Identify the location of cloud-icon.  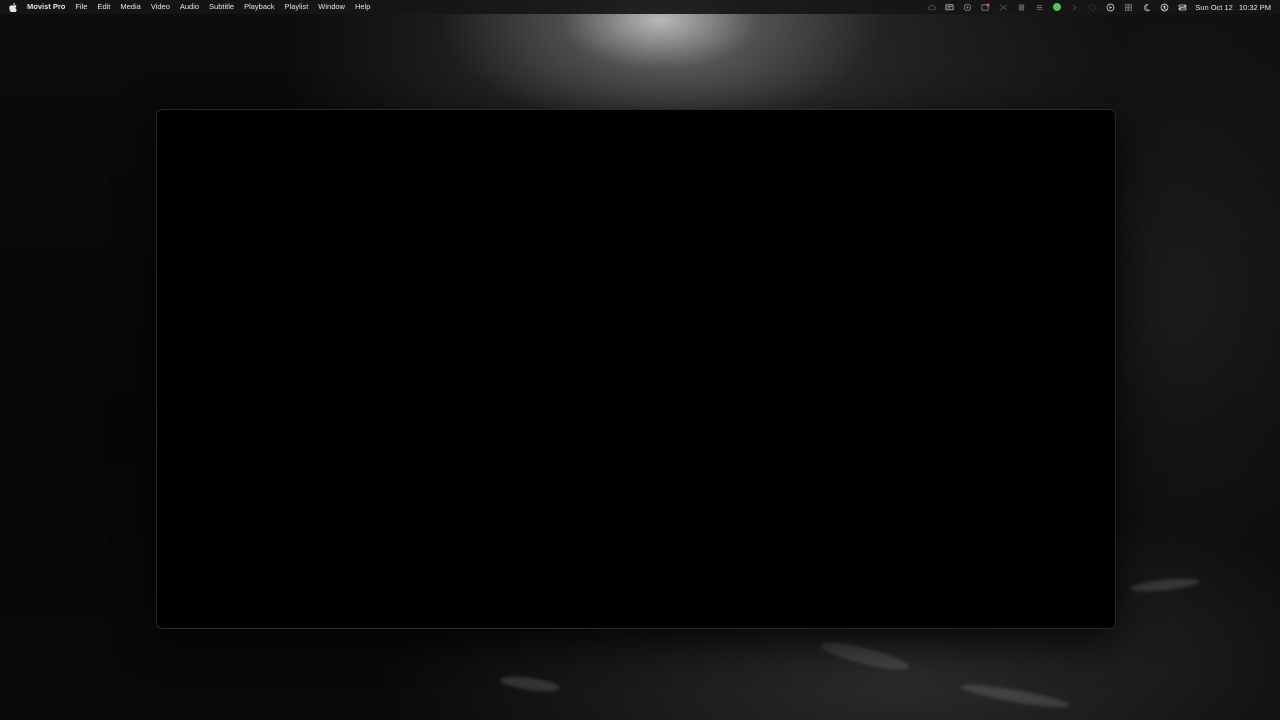
(931, 7).